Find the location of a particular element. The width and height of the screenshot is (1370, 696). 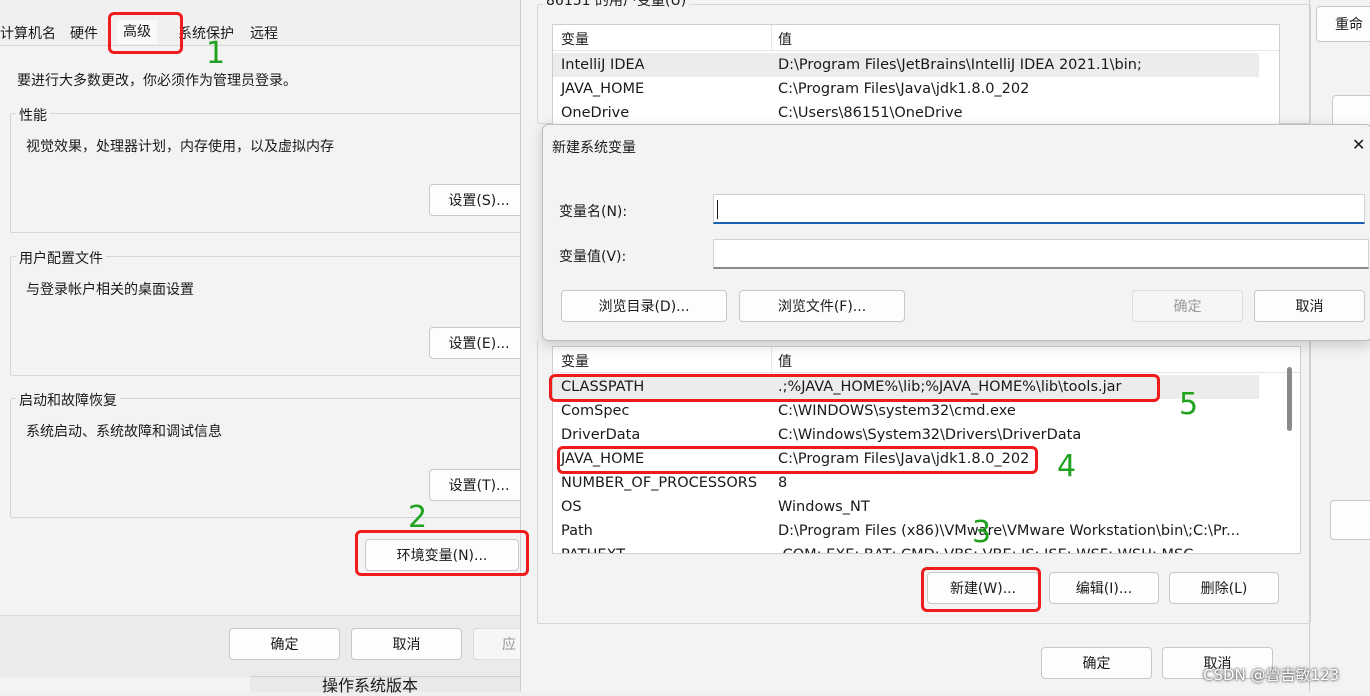

rename-label: 重命 is located at coordinates (1349, 25).